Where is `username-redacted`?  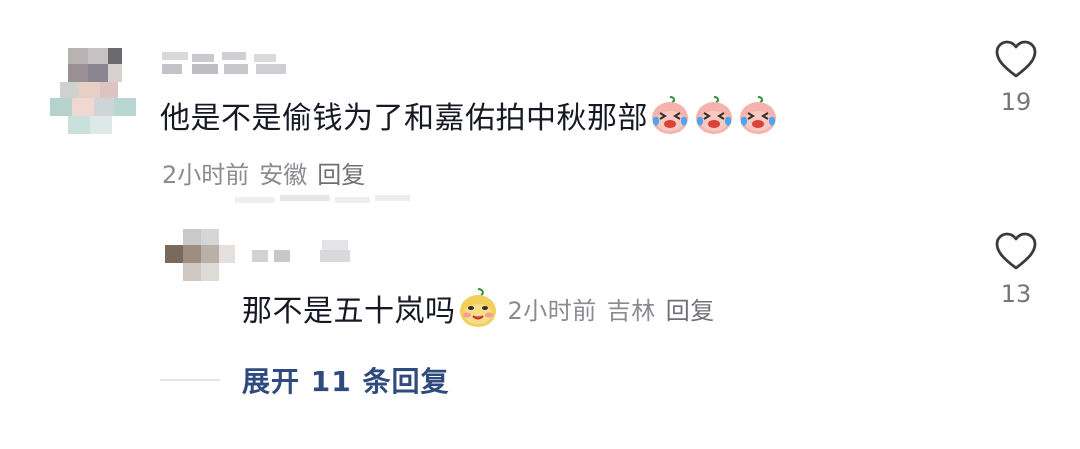 username-redacted is located at coordinates (227, 64).